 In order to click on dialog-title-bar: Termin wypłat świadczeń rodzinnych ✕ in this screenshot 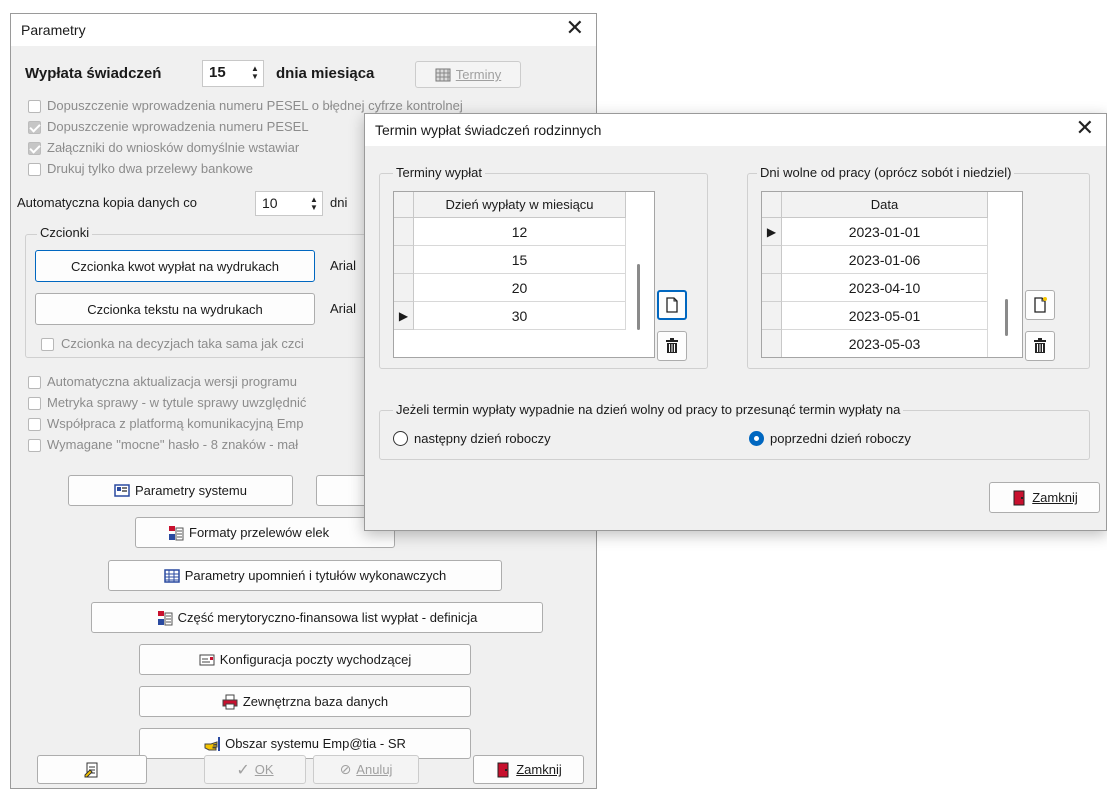, I will do `click(735, 130)`.